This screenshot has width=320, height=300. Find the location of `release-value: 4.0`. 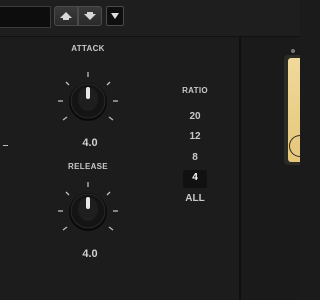

release-value: 4.0 is located at coordinates (90, 254).